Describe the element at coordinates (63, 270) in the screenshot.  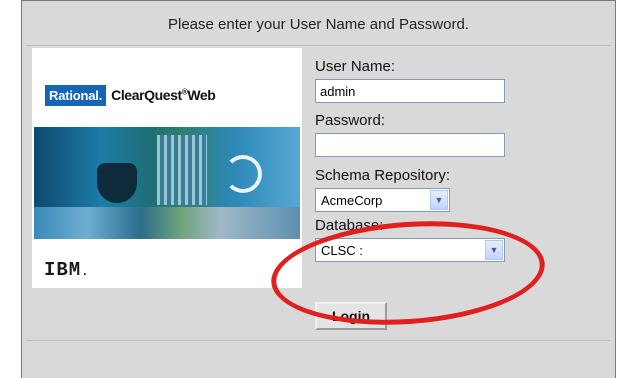
I see `ibm-logo-text: IBM` at that location.